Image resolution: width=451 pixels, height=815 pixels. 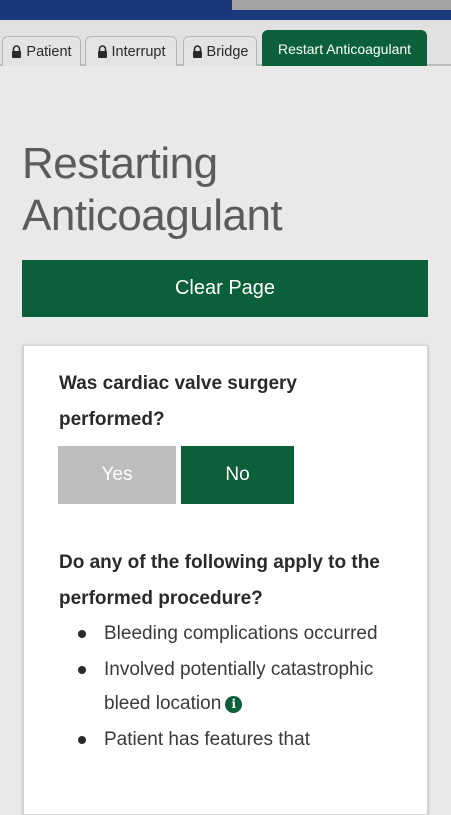 What do you see at coordinates (138, 51) in the screenshot?
I see `tab-label: Interrupt` at bounding box center [138, 51].